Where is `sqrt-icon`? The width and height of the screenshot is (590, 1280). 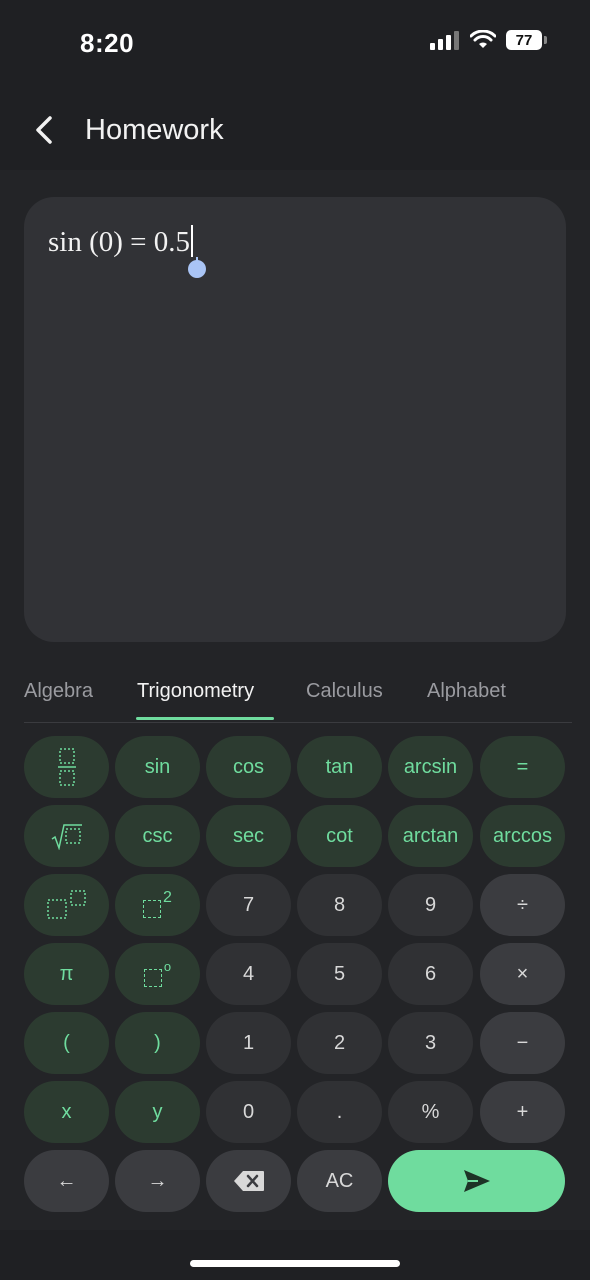 sqrt-icon is located at coordinates (66, 837).